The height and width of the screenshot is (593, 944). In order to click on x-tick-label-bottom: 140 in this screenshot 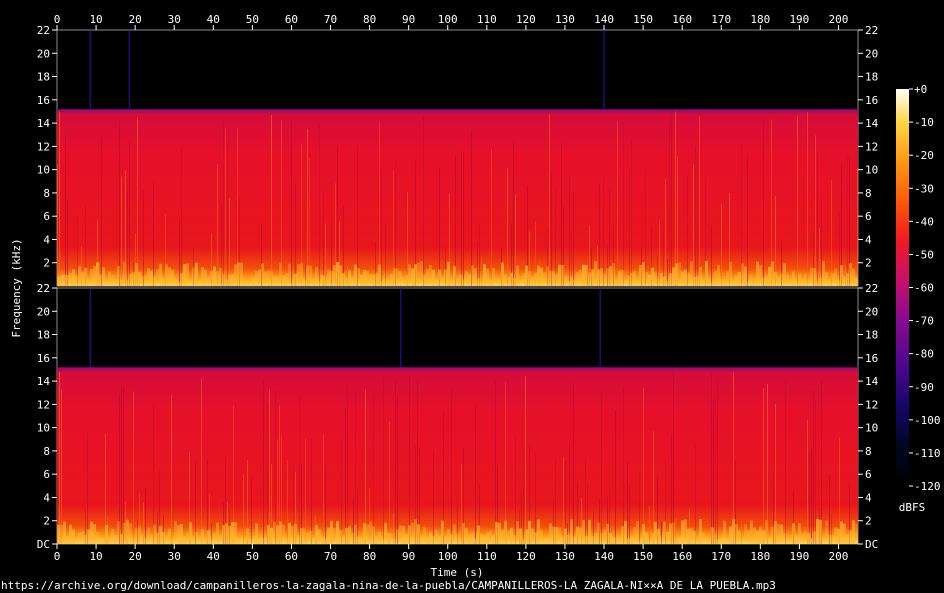, I will do `click(604, 556)`.